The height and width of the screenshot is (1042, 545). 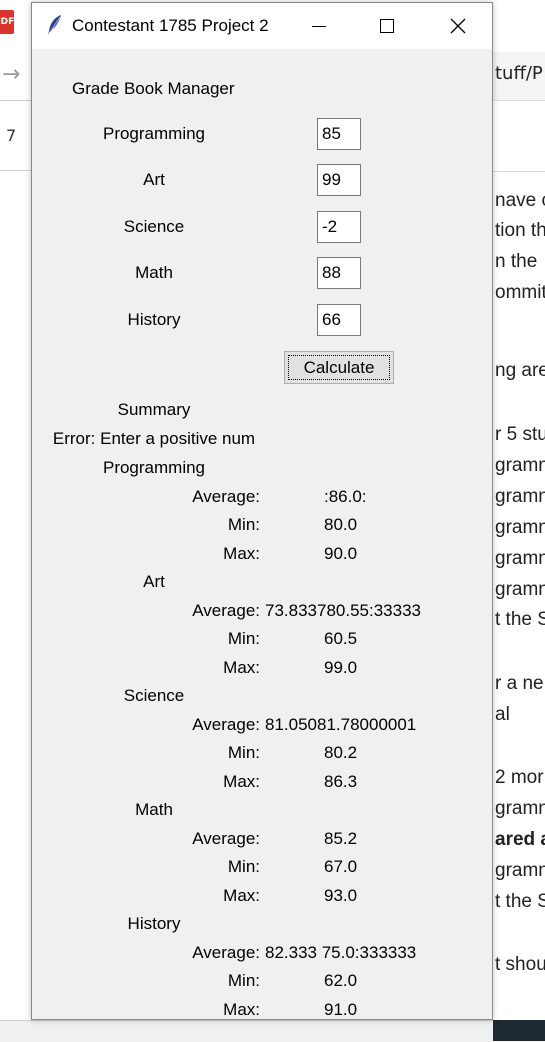 I want to click on history-label: History, so click(x=154, y=319).